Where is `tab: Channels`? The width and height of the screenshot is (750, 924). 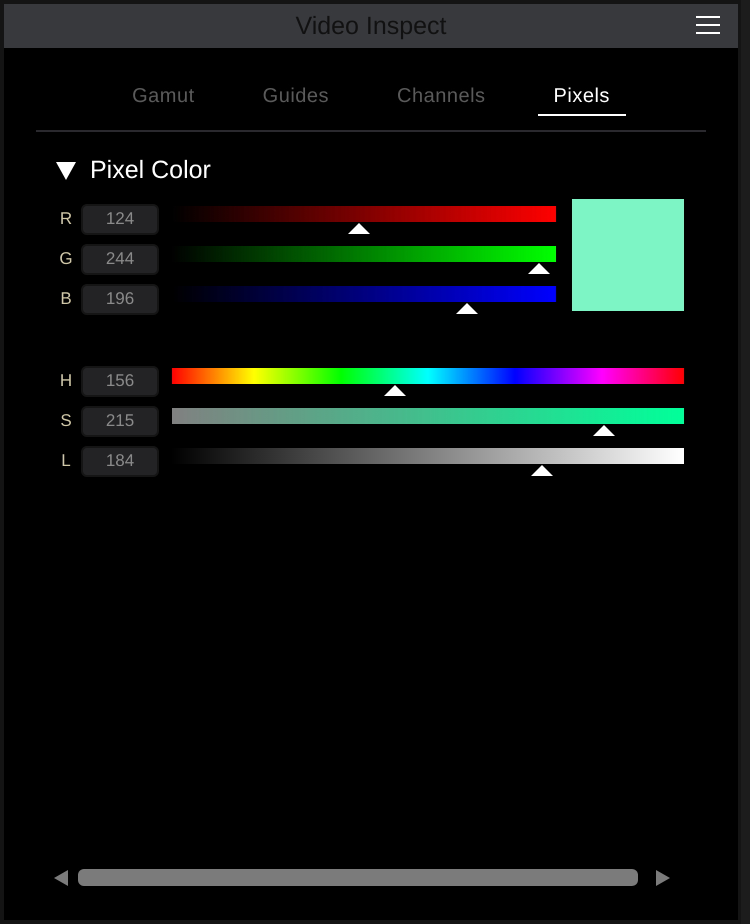 tab: Channels is located at coordinates (441, 100).